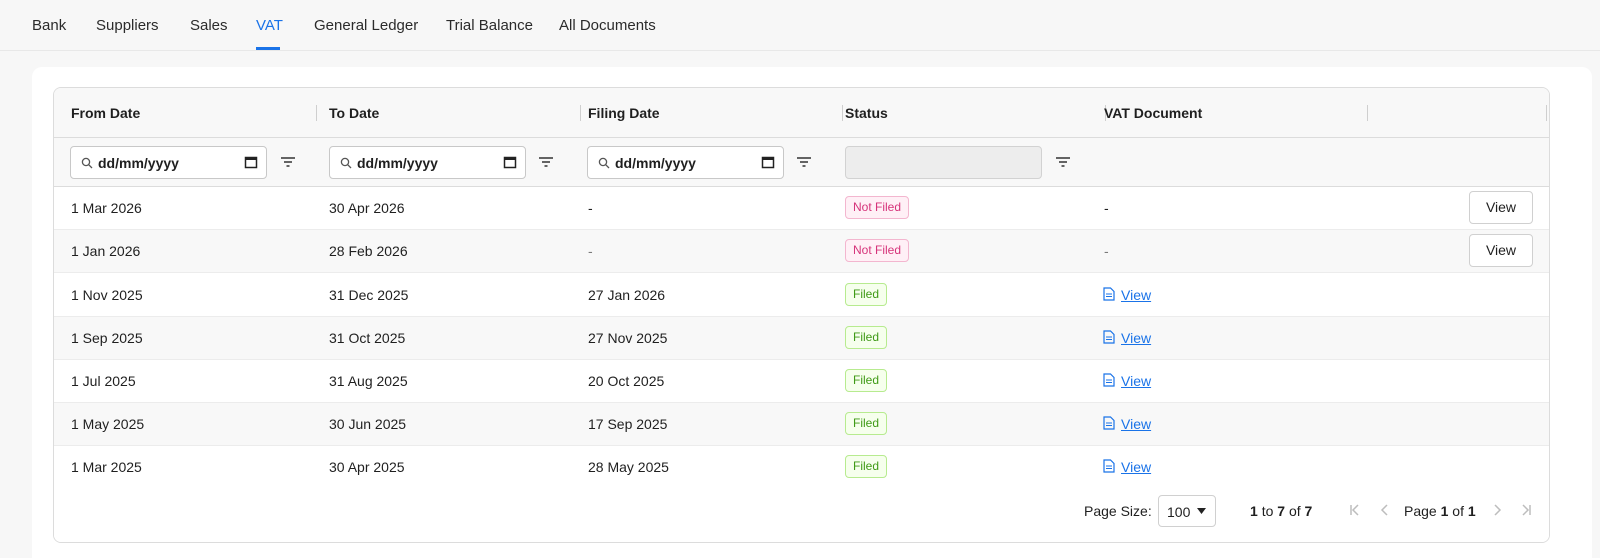 Image resolution: width=1600 pixels, height=558 pixels. What do you see at coordinates (354, 113) in the screenshot?
I see `column-header-to-date: To Date` at bounding box center [354, 113].